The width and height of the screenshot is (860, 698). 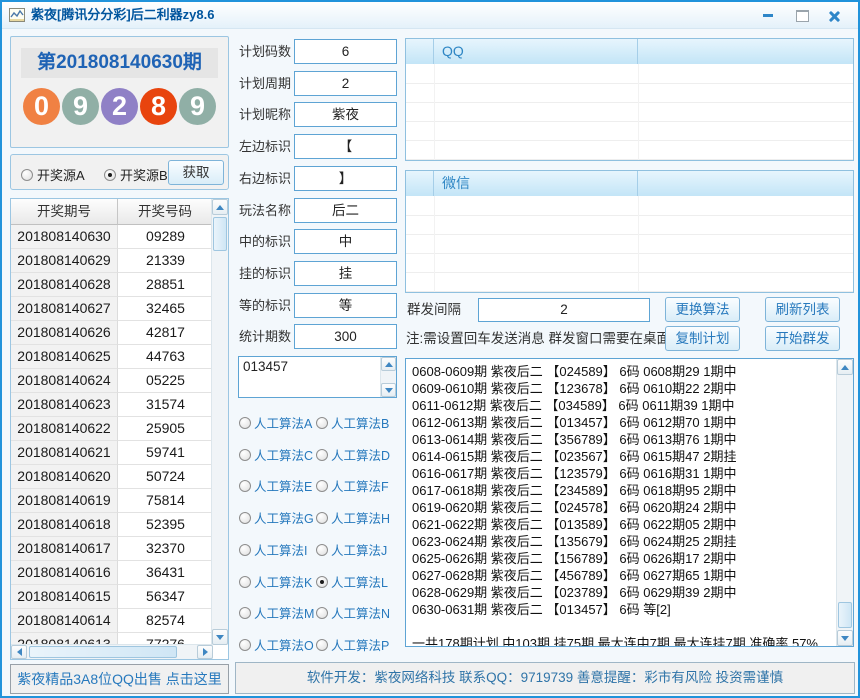 What do you see at coordinates (273, 550) in the screenshot?
I see `algorithm-option: 人工算法I` at bounding box center [273, 550].